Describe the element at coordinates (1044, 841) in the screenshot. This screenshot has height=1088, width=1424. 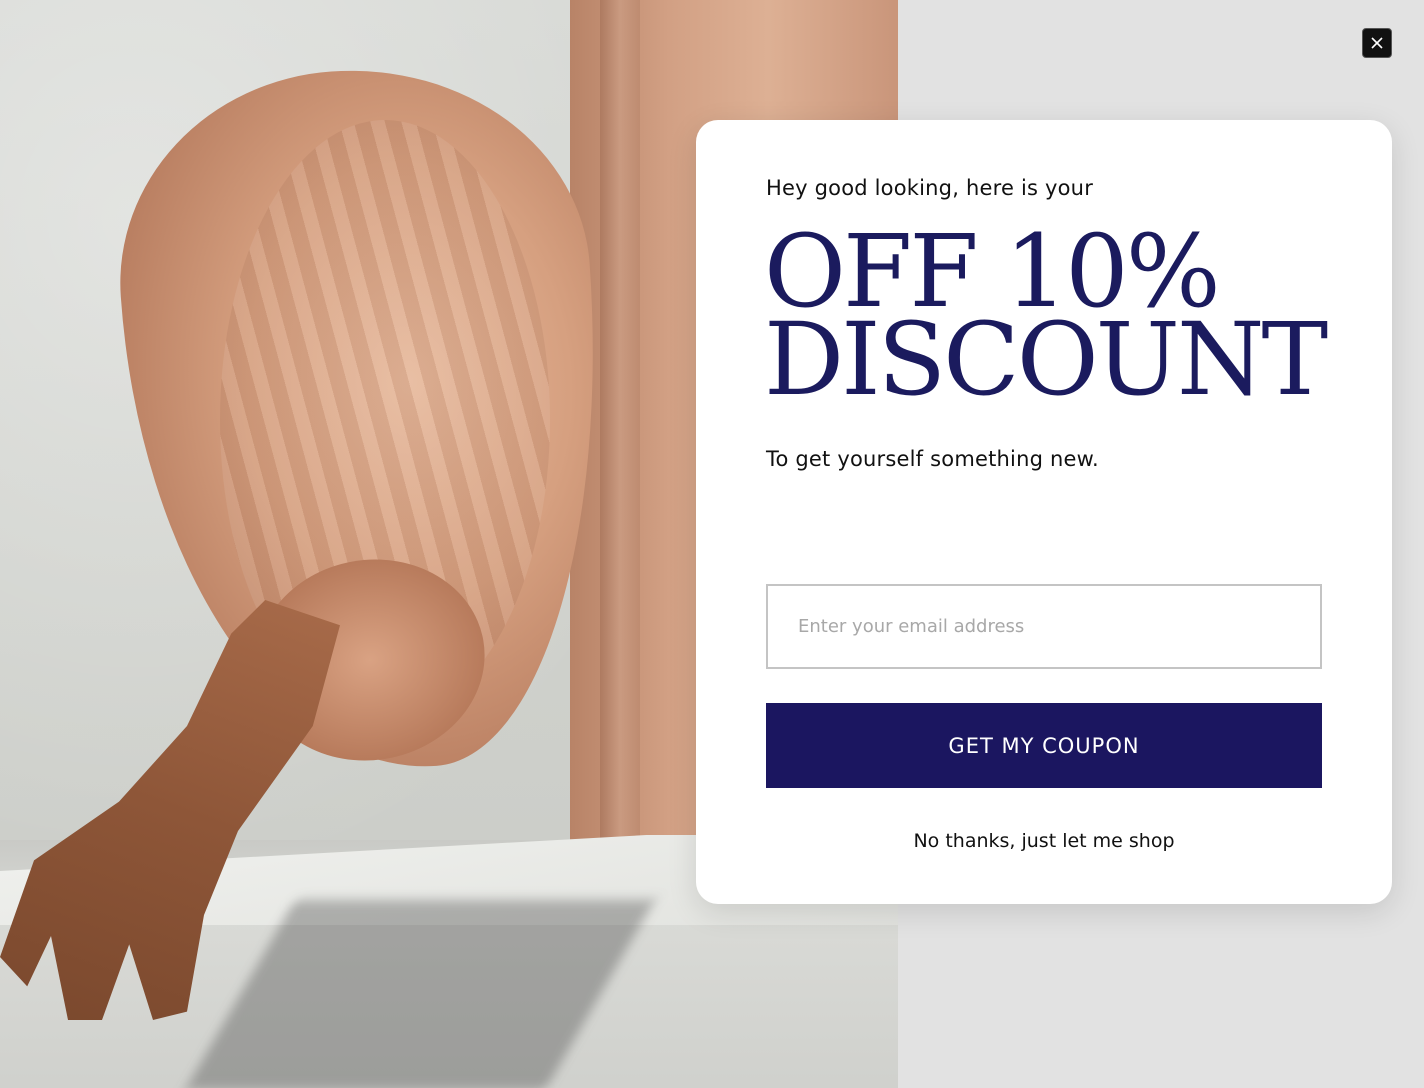
I see `decline-link: No thanks, just let me shop` at that location.